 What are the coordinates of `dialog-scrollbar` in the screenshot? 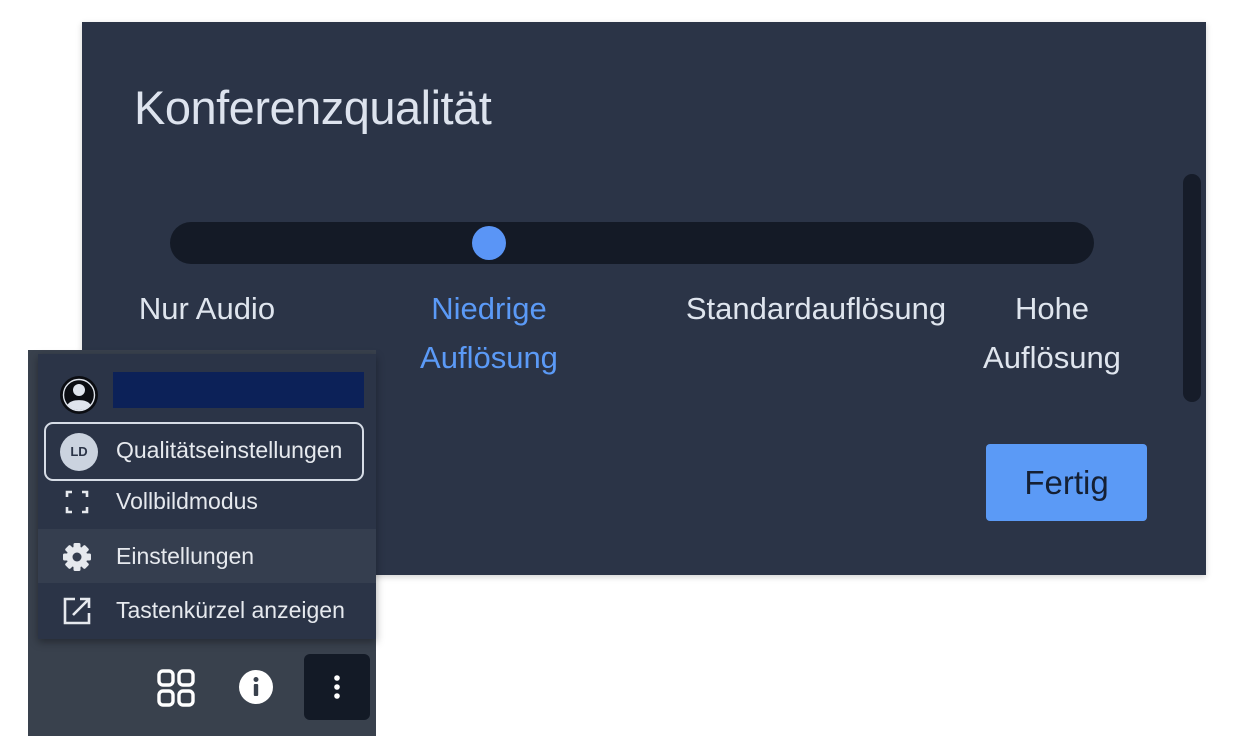 It's located at (1192, 288).